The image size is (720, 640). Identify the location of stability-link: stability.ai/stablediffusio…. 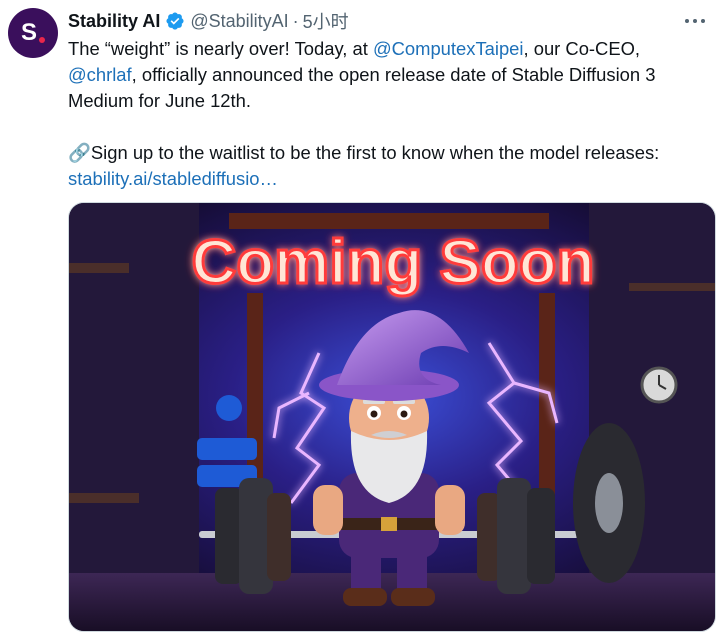
(173, 178).